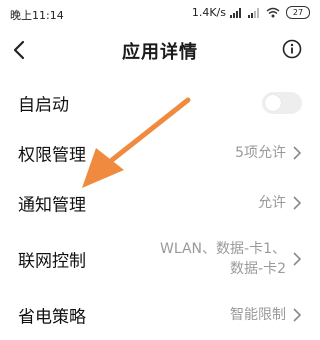 This screenshot has width=320, height=340. Describe the element at coordinates (292, 49) in the screenshot. I see `info-icon` at that location.